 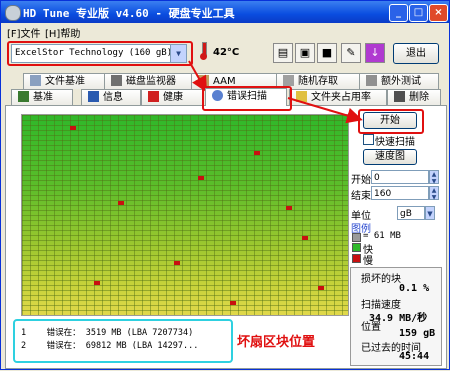 What do you see at coordinates (390, 120) in the screenshot?
I see `start-button: 开始` at bounding box center [390, 120].